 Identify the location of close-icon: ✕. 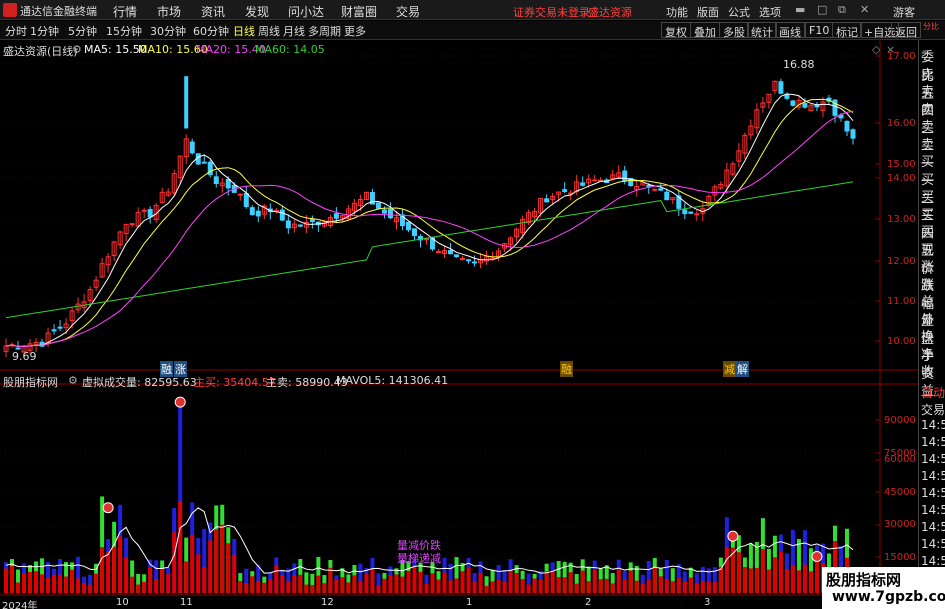
(864, 9).